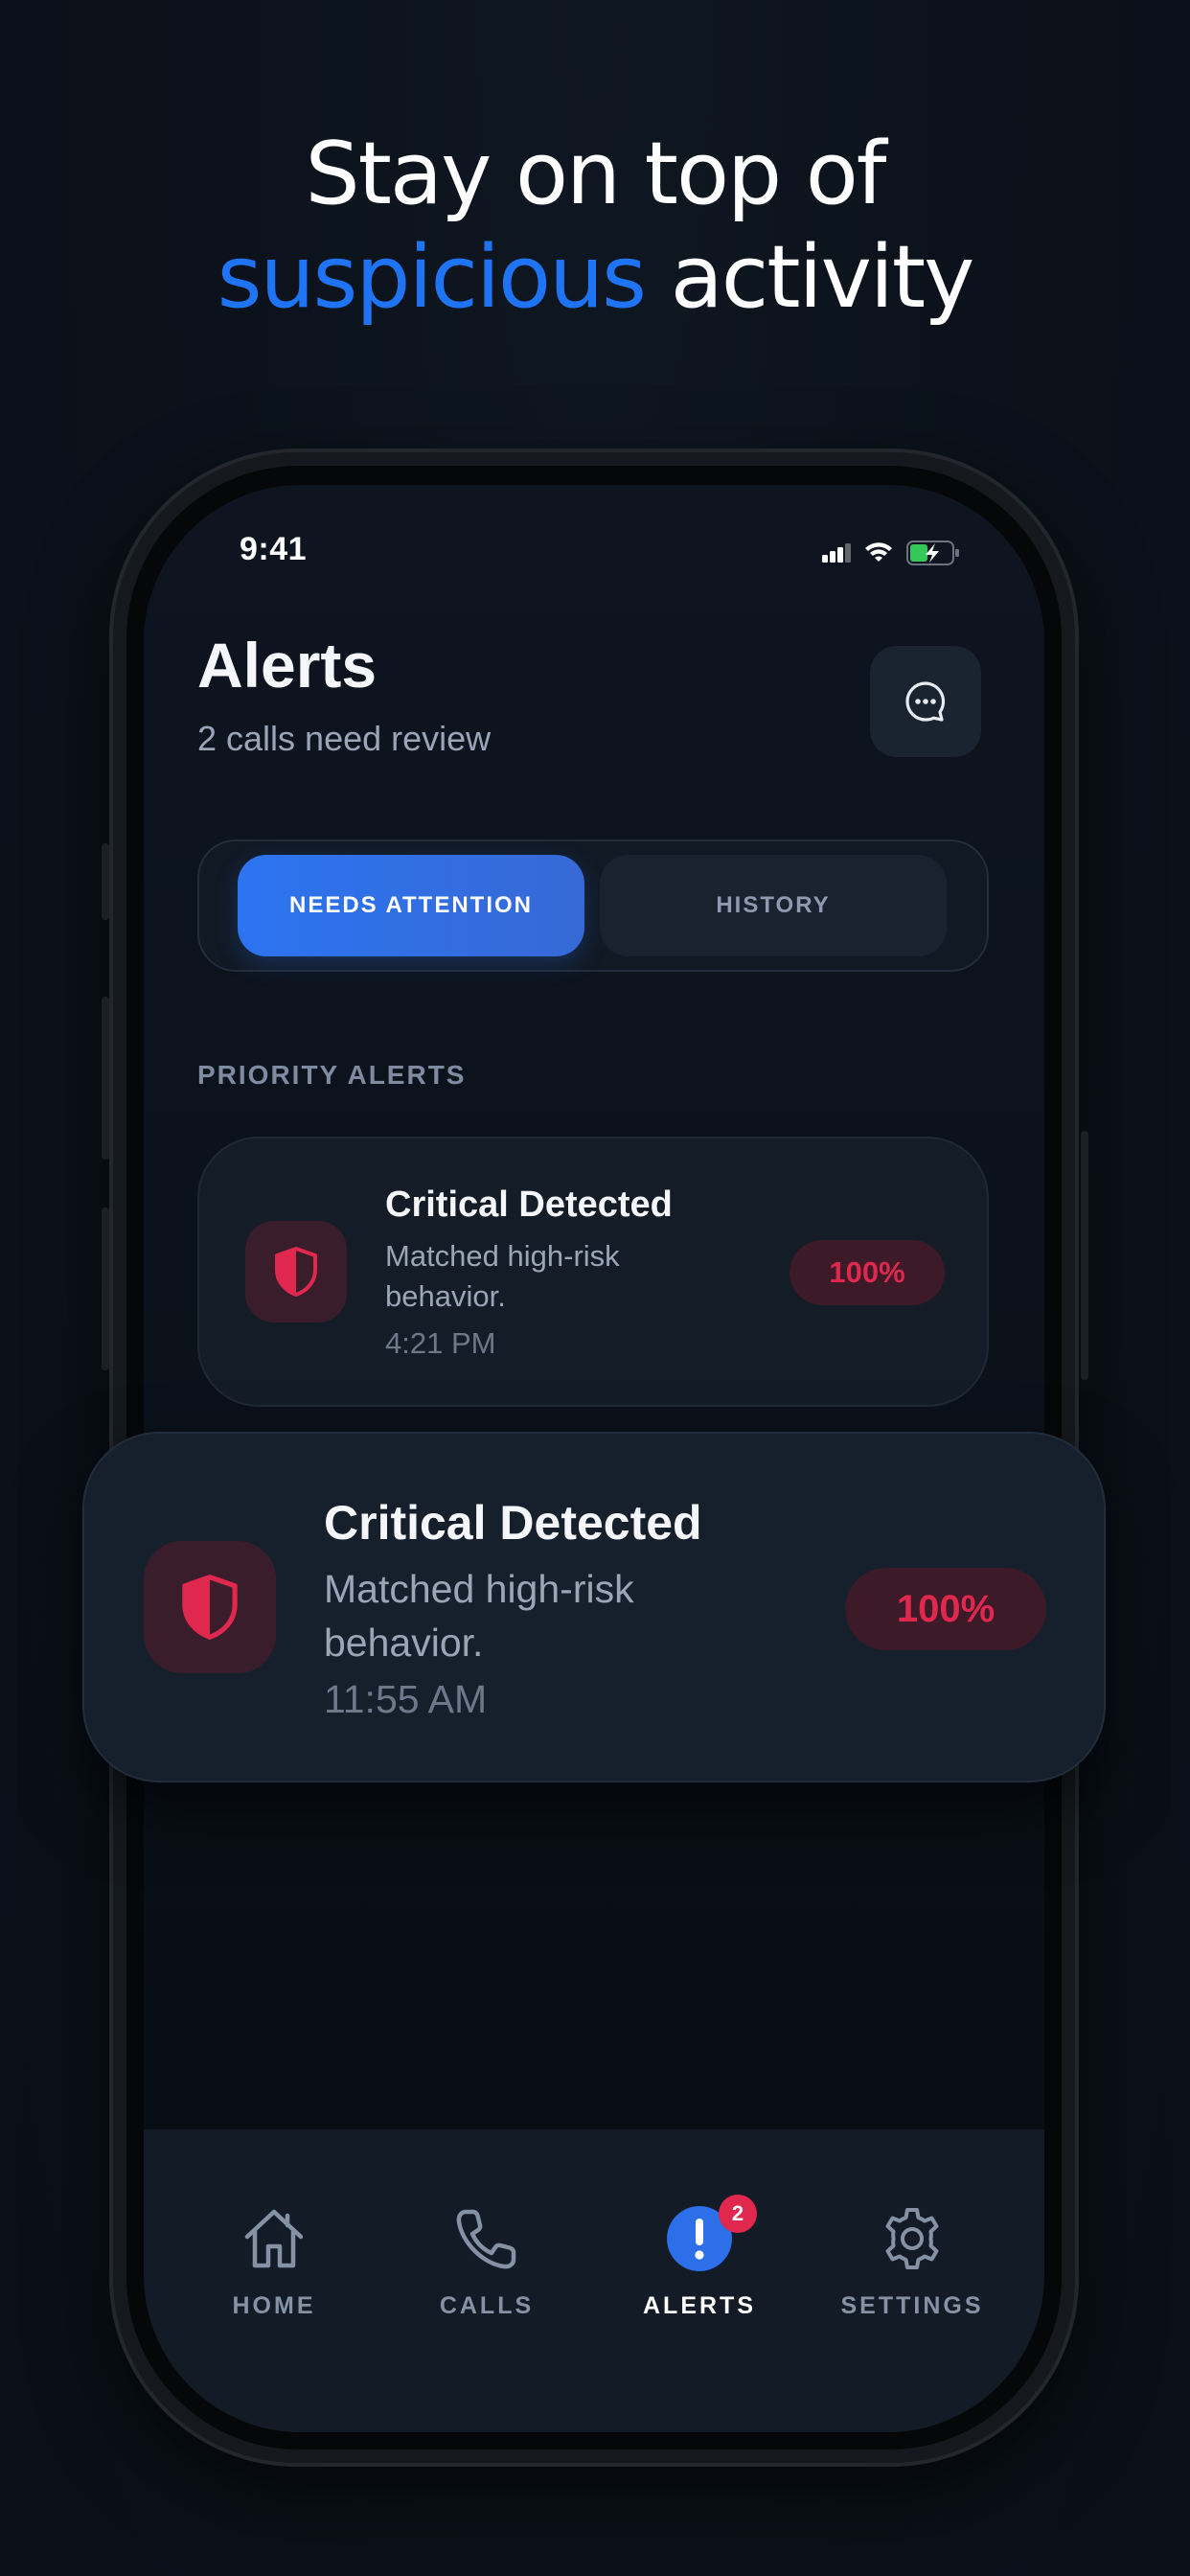  I want to click on tab-calls: CALLS, so click(487, 2259).